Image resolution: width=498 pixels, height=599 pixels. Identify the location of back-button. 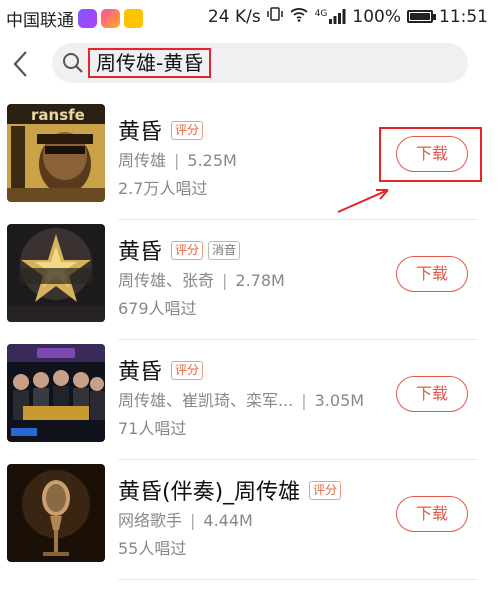
(22, 64).